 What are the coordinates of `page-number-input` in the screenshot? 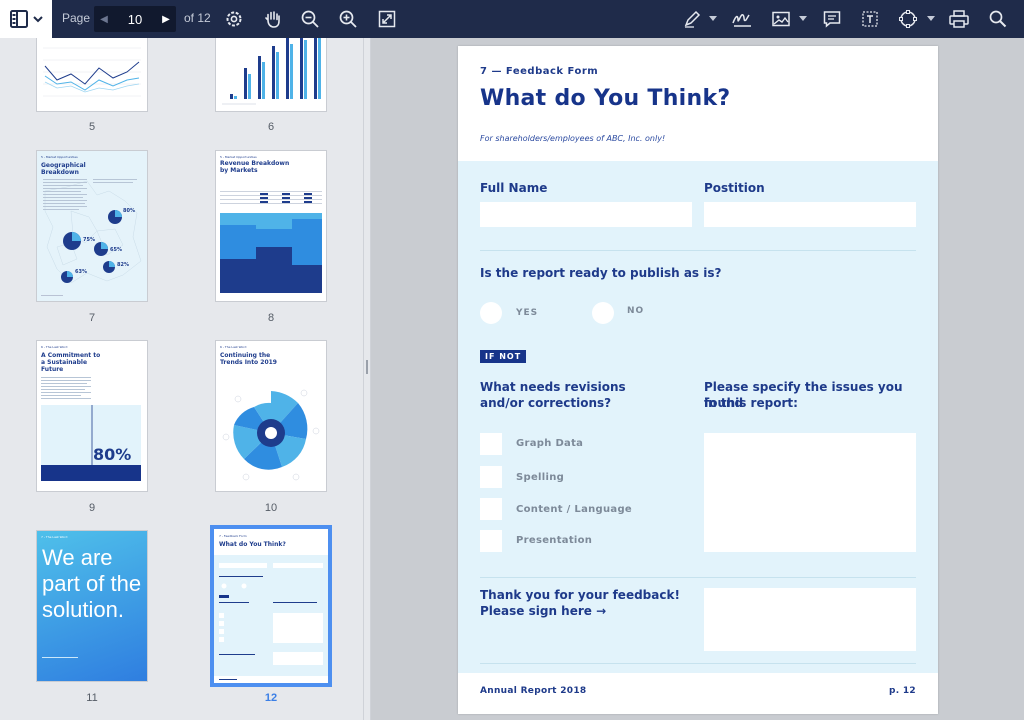 It's located at (135, 19).